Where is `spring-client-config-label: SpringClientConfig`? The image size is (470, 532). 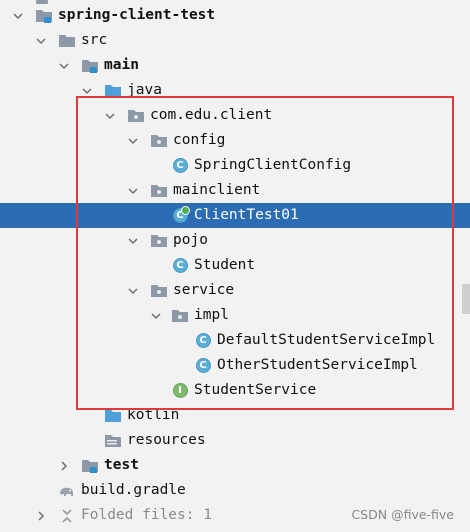
spring-client-config-label: SpringClientConfig is located at coordinates (273, 165).